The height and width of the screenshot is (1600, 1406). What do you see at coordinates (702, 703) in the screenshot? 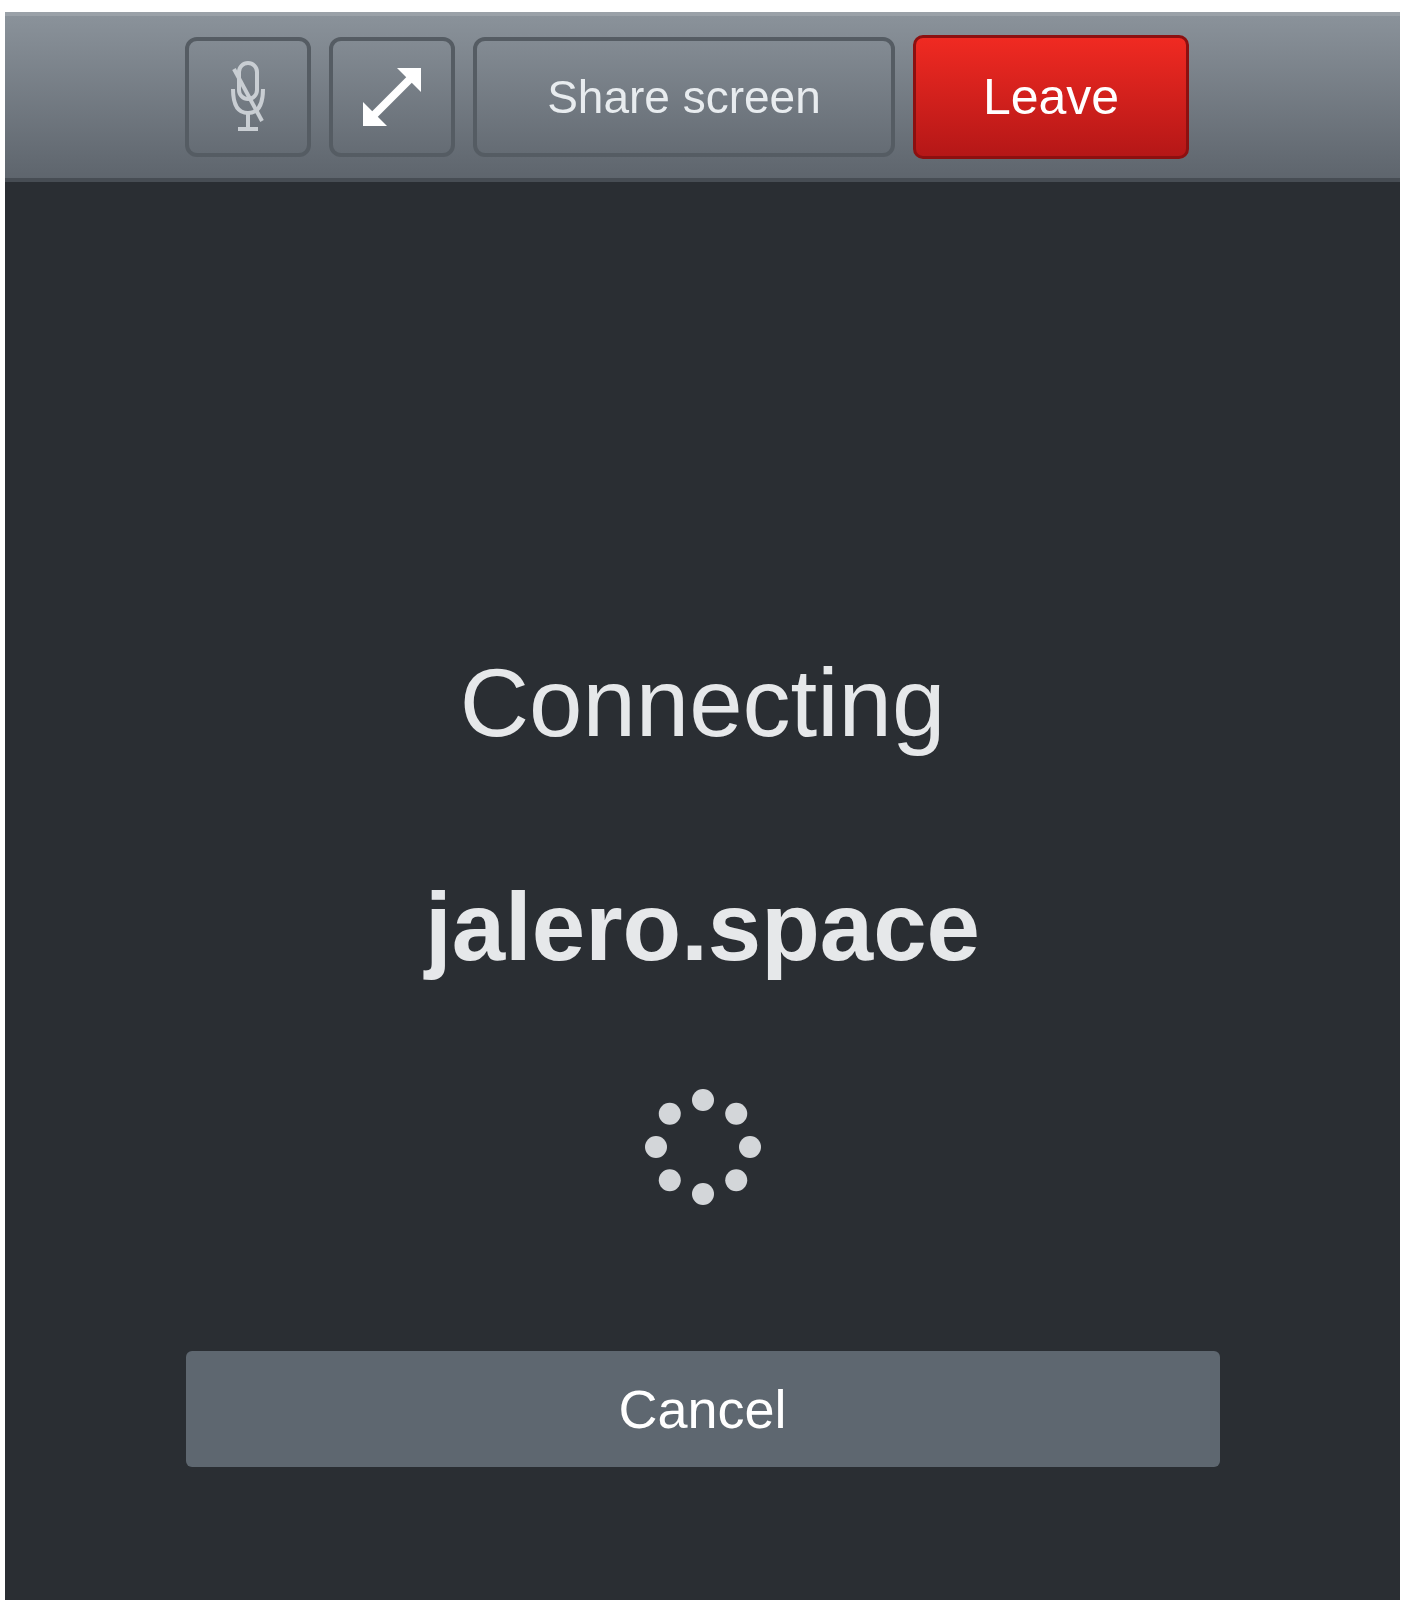
I see `status-text: Connecting` at bounding box center [702, 703].